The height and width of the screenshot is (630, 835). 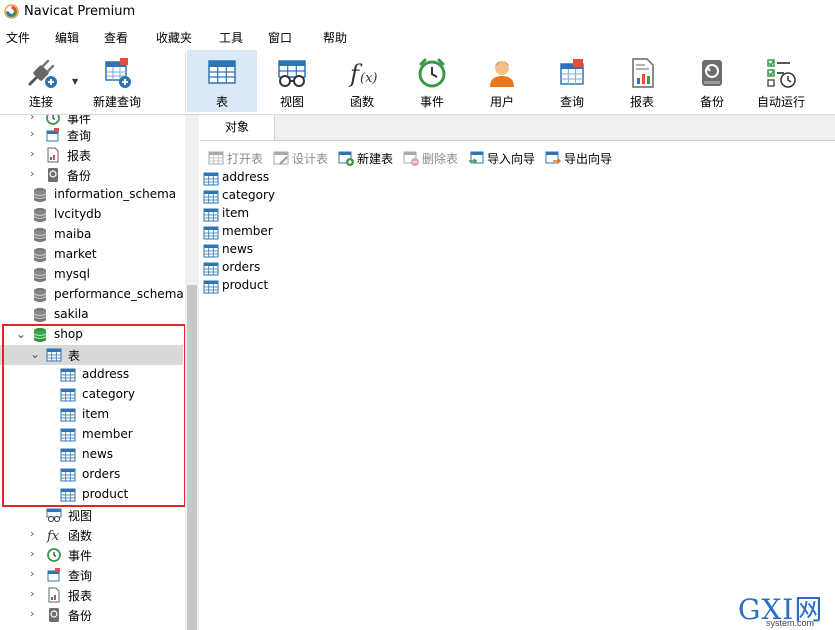 What do you see at coordinates (75, 81) in the screenshot?
I see `connect-dropdown-arrow-icon: ▼` at bounding box center [75, 81].